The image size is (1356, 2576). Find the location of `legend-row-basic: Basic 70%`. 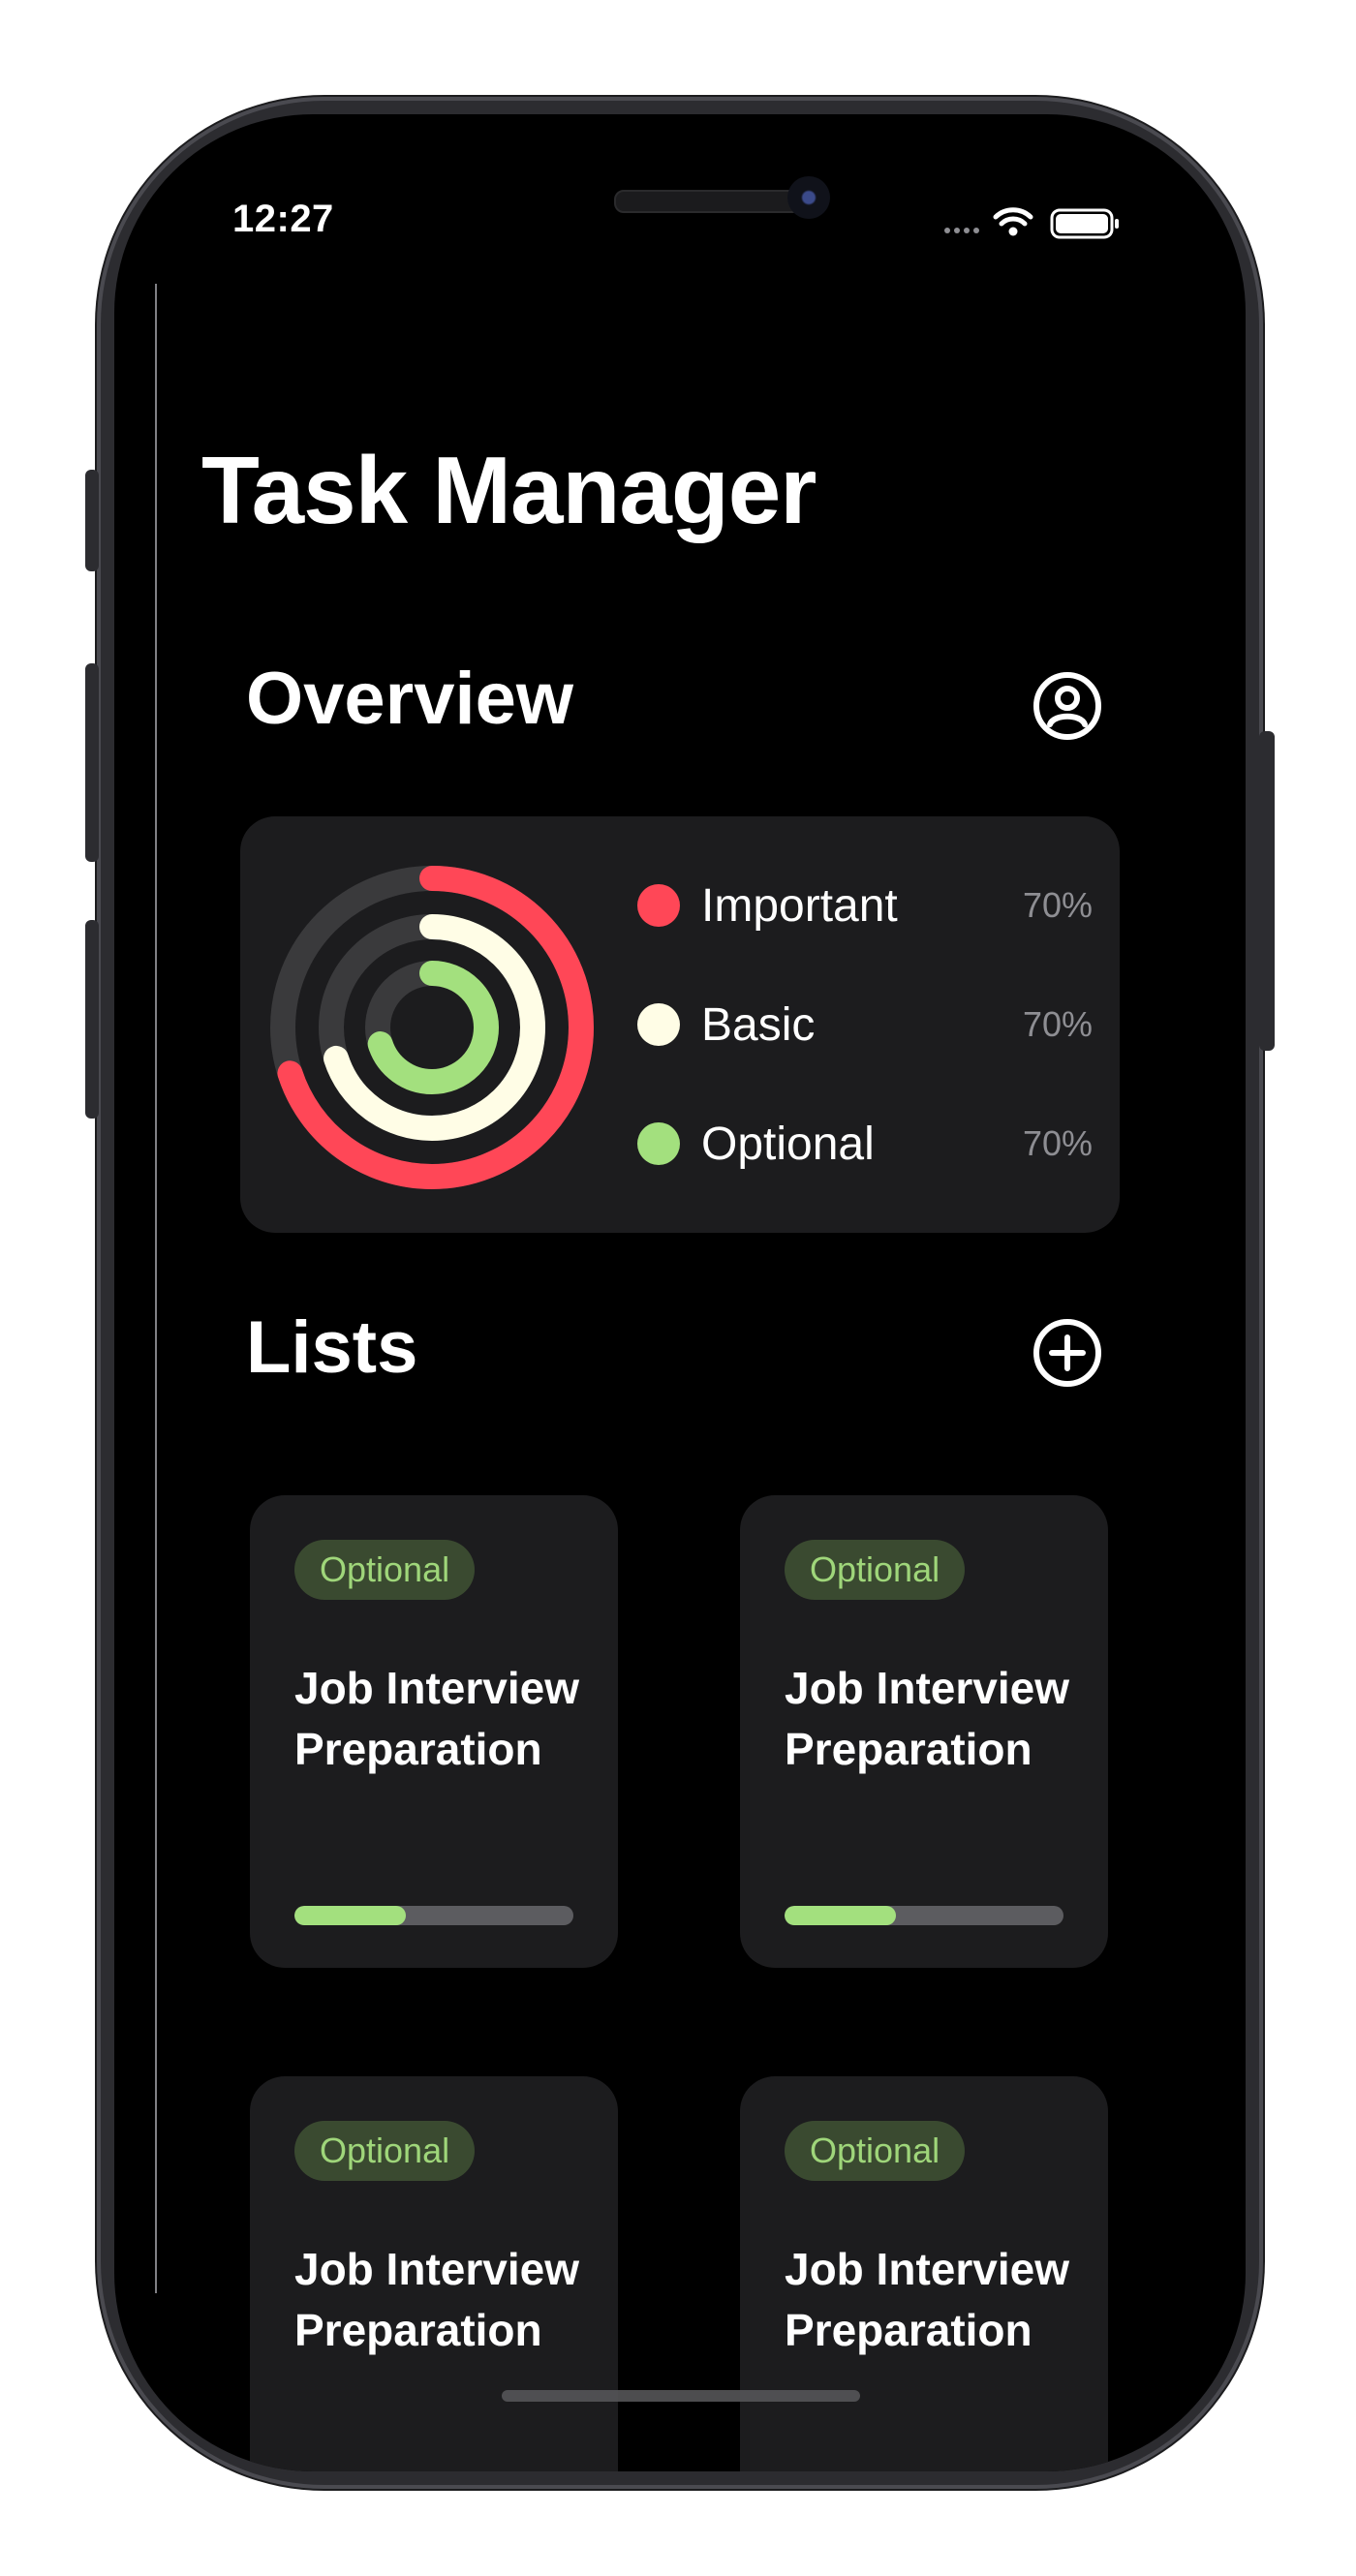

legend-row-basic: Basic 70% is located at coordinates (865, 1025).